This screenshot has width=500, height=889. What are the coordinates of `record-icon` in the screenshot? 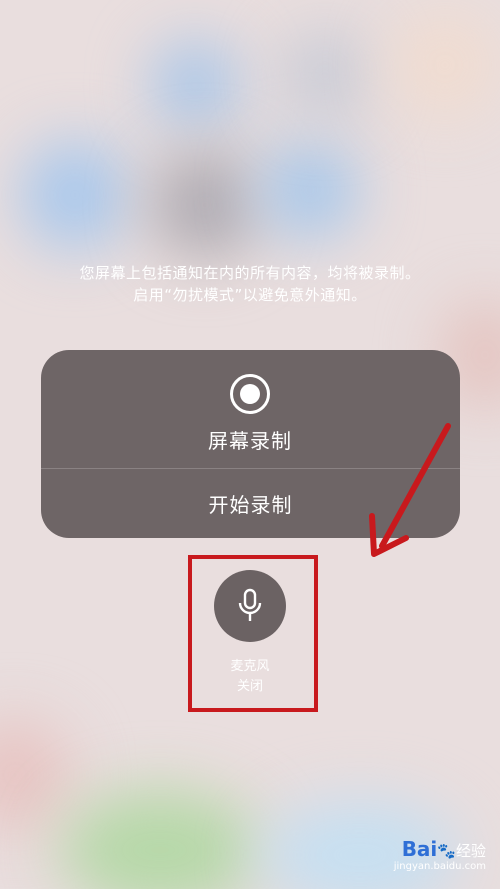 It's located at (250, 394).